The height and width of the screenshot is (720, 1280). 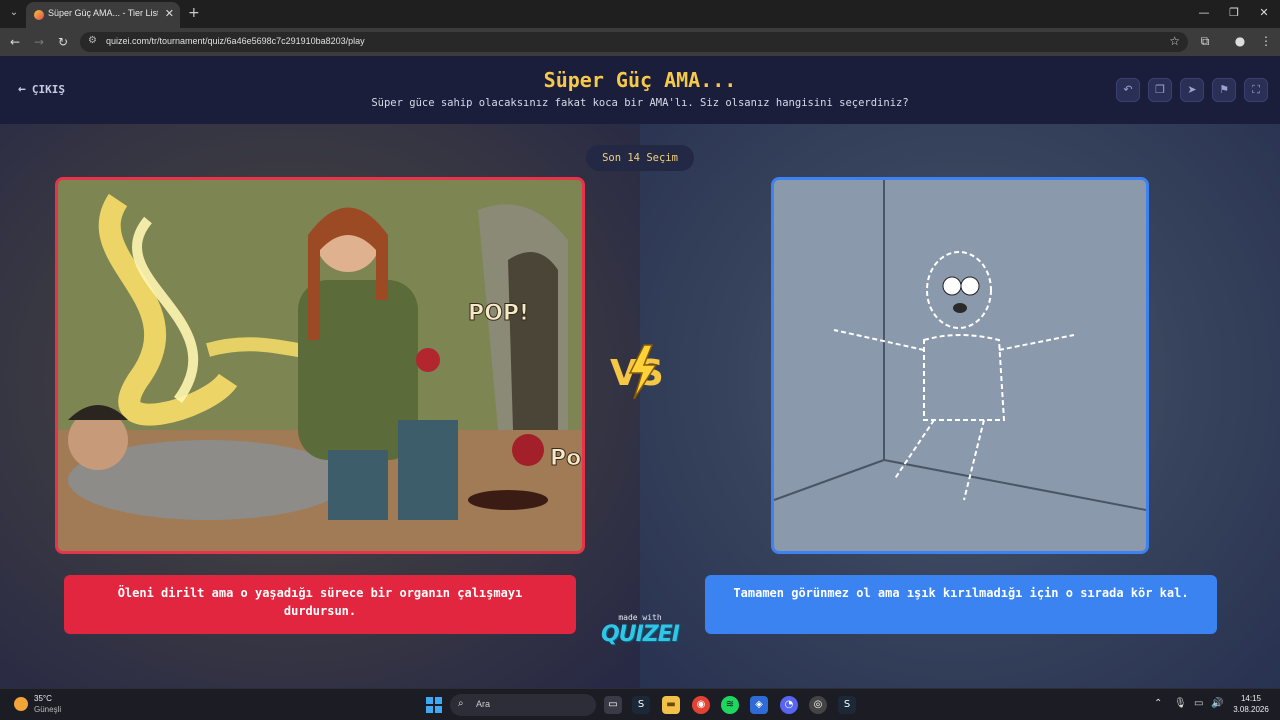 What do you see at coordinates (461, 703) in the screenshot?
I see `search-icon: ⌕` at bounding box center [461, 703].